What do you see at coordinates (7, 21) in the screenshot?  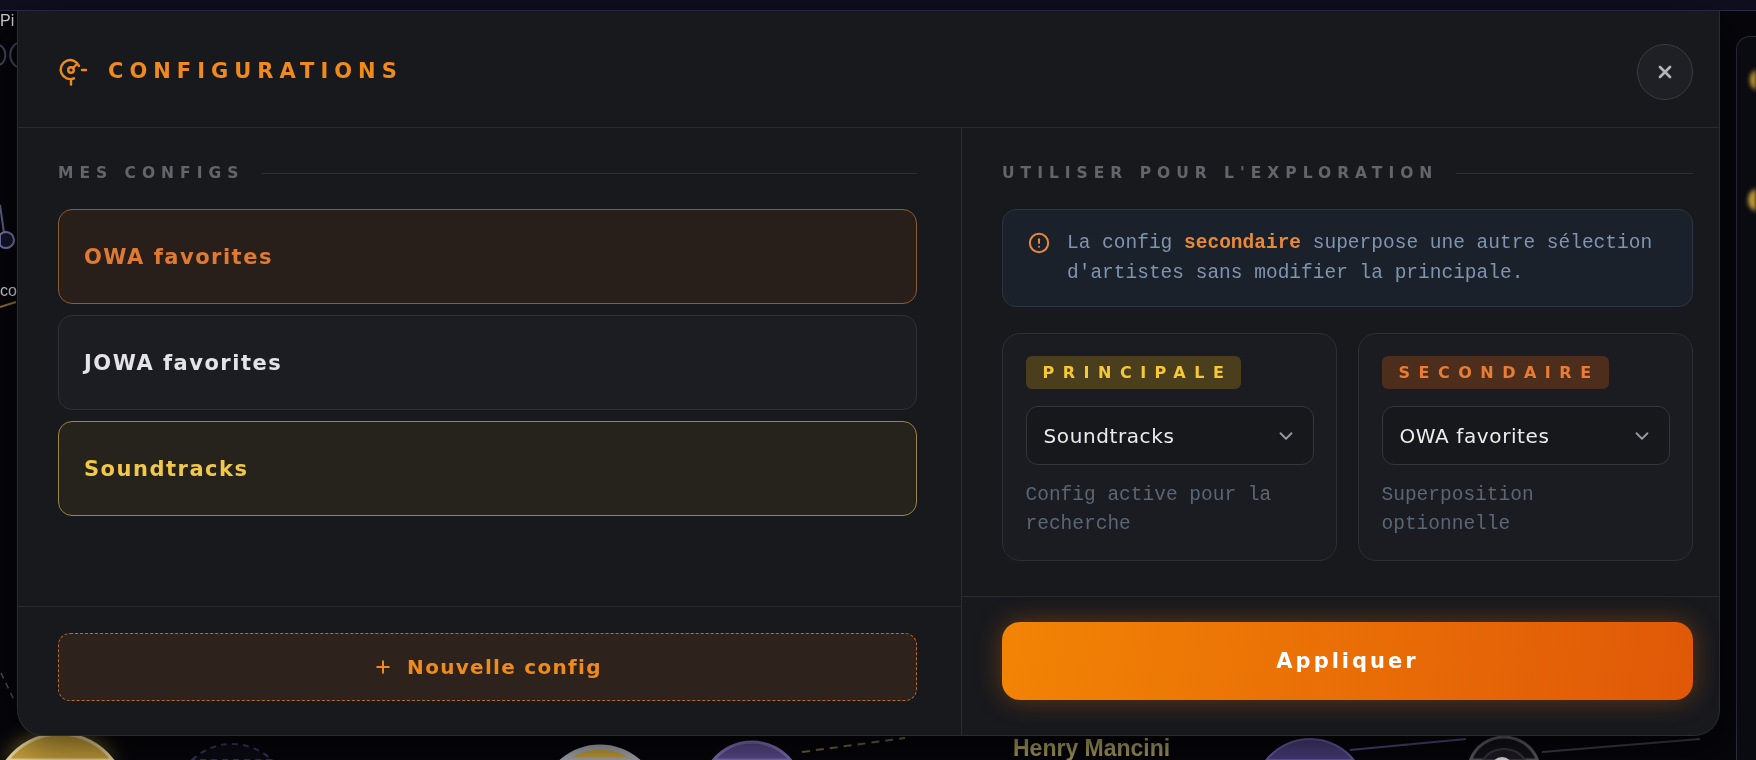 I see `node-label: Pi` at bounding box center [7, 21].